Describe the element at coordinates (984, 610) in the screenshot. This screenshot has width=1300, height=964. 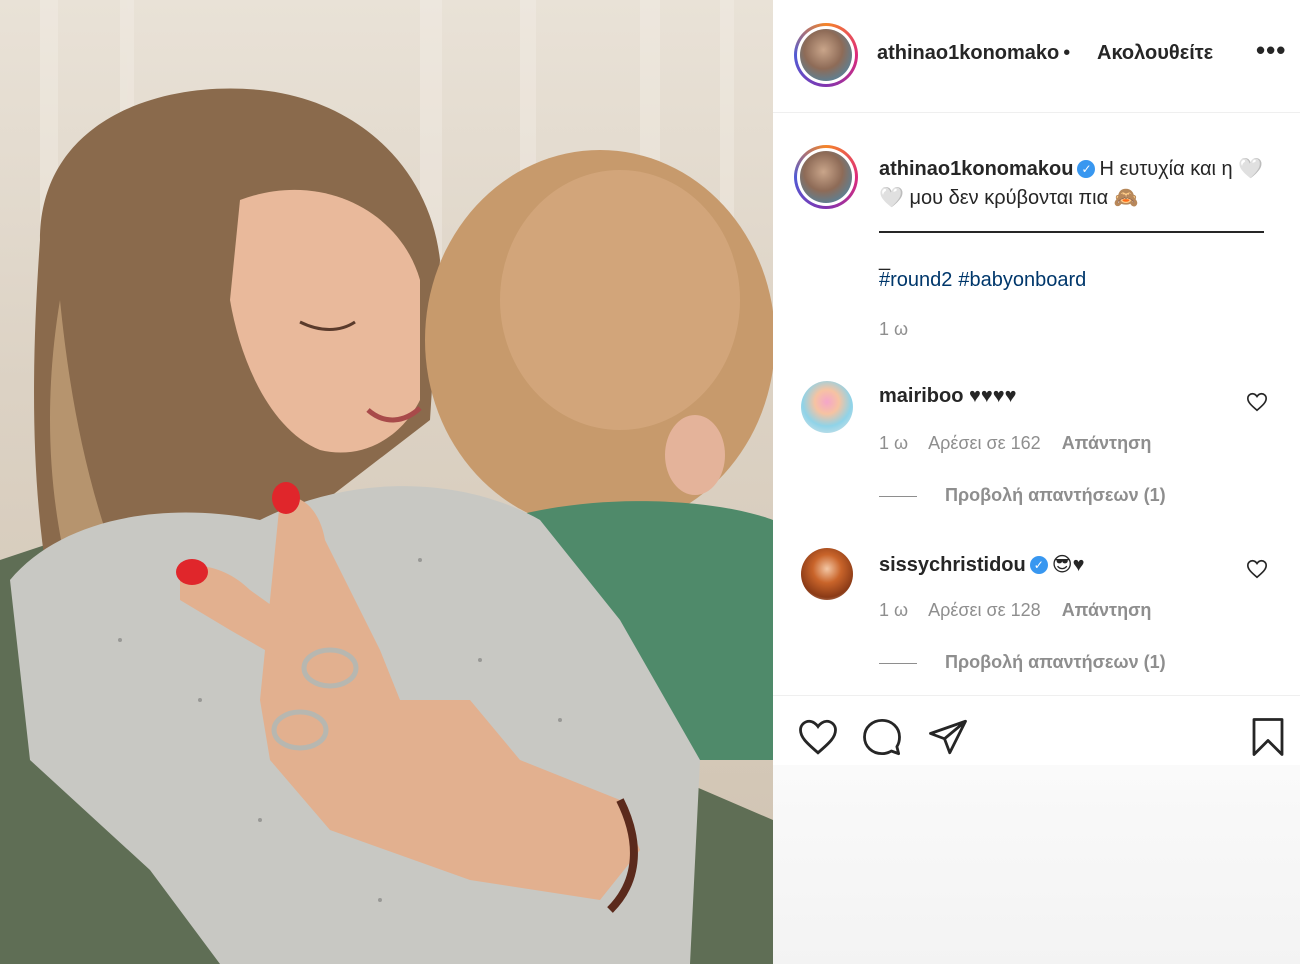
I see `comment-likes: Αρέσει σε 128` at that location.